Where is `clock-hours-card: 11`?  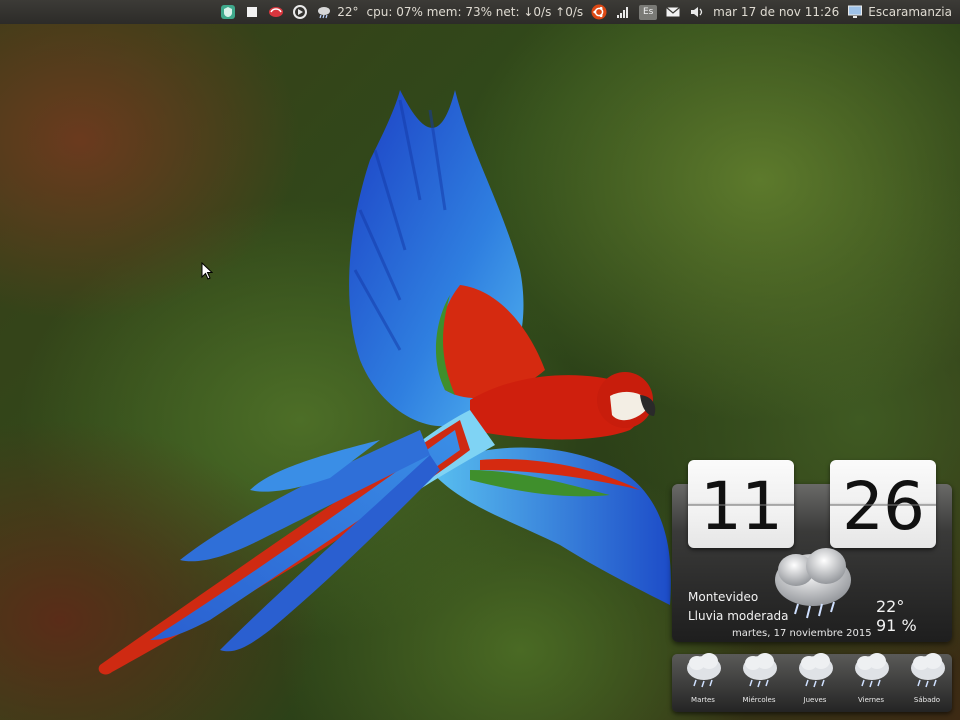 clock-hours-card: 11 is located at coordinates (741, 504).